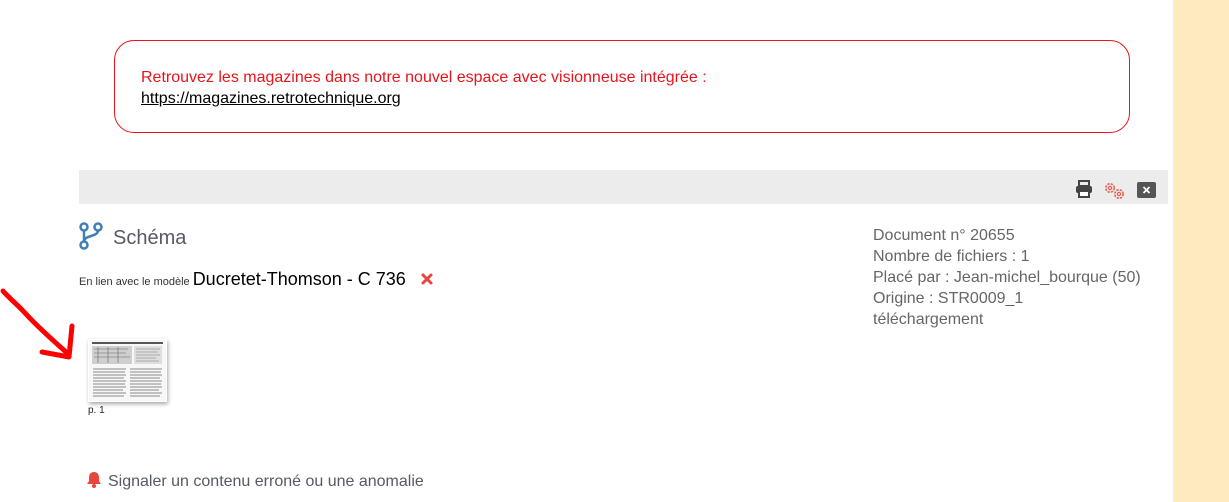 The height and width of the screenshot is (502, 1229). Describe the element at coordinates (1146, 192) in the screenshot. I see `close-icon` at that location.